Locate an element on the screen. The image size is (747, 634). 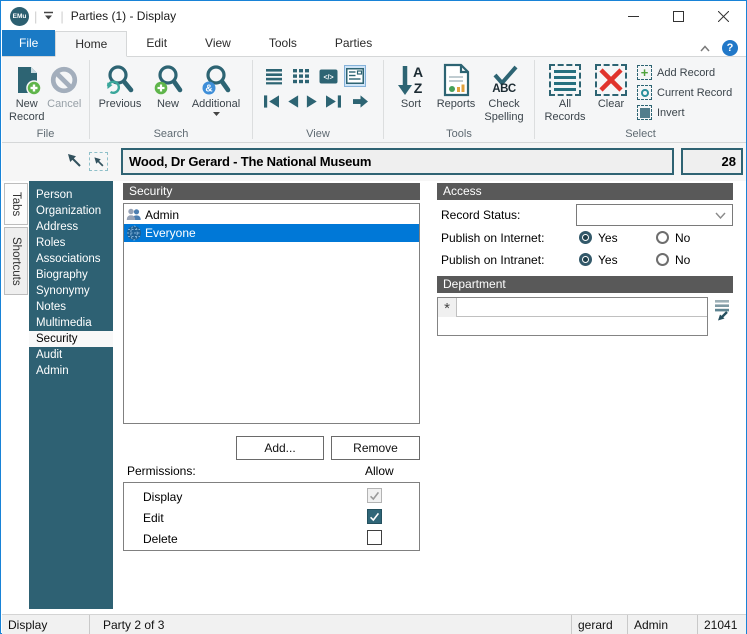
group-label-tools: Tools is located at coordinates (459, 134).